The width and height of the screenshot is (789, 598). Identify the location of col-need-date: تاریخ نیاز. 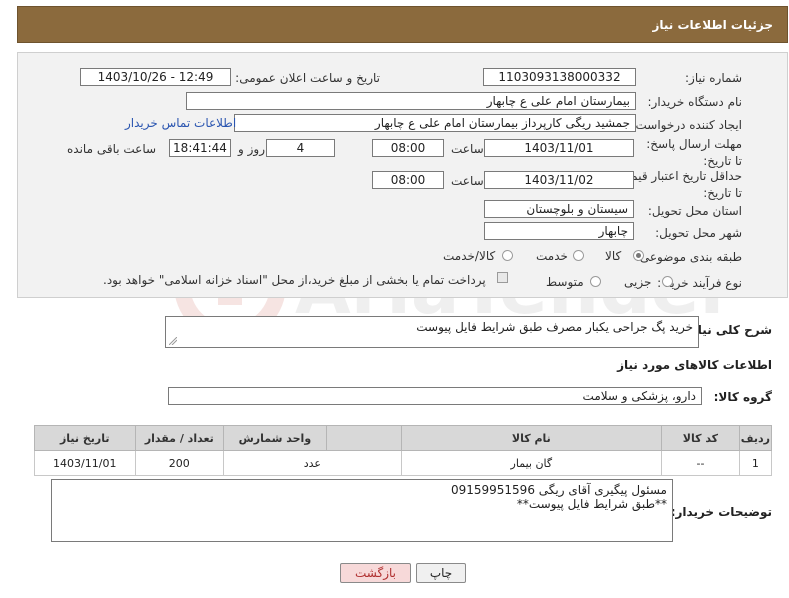
(85, 438).